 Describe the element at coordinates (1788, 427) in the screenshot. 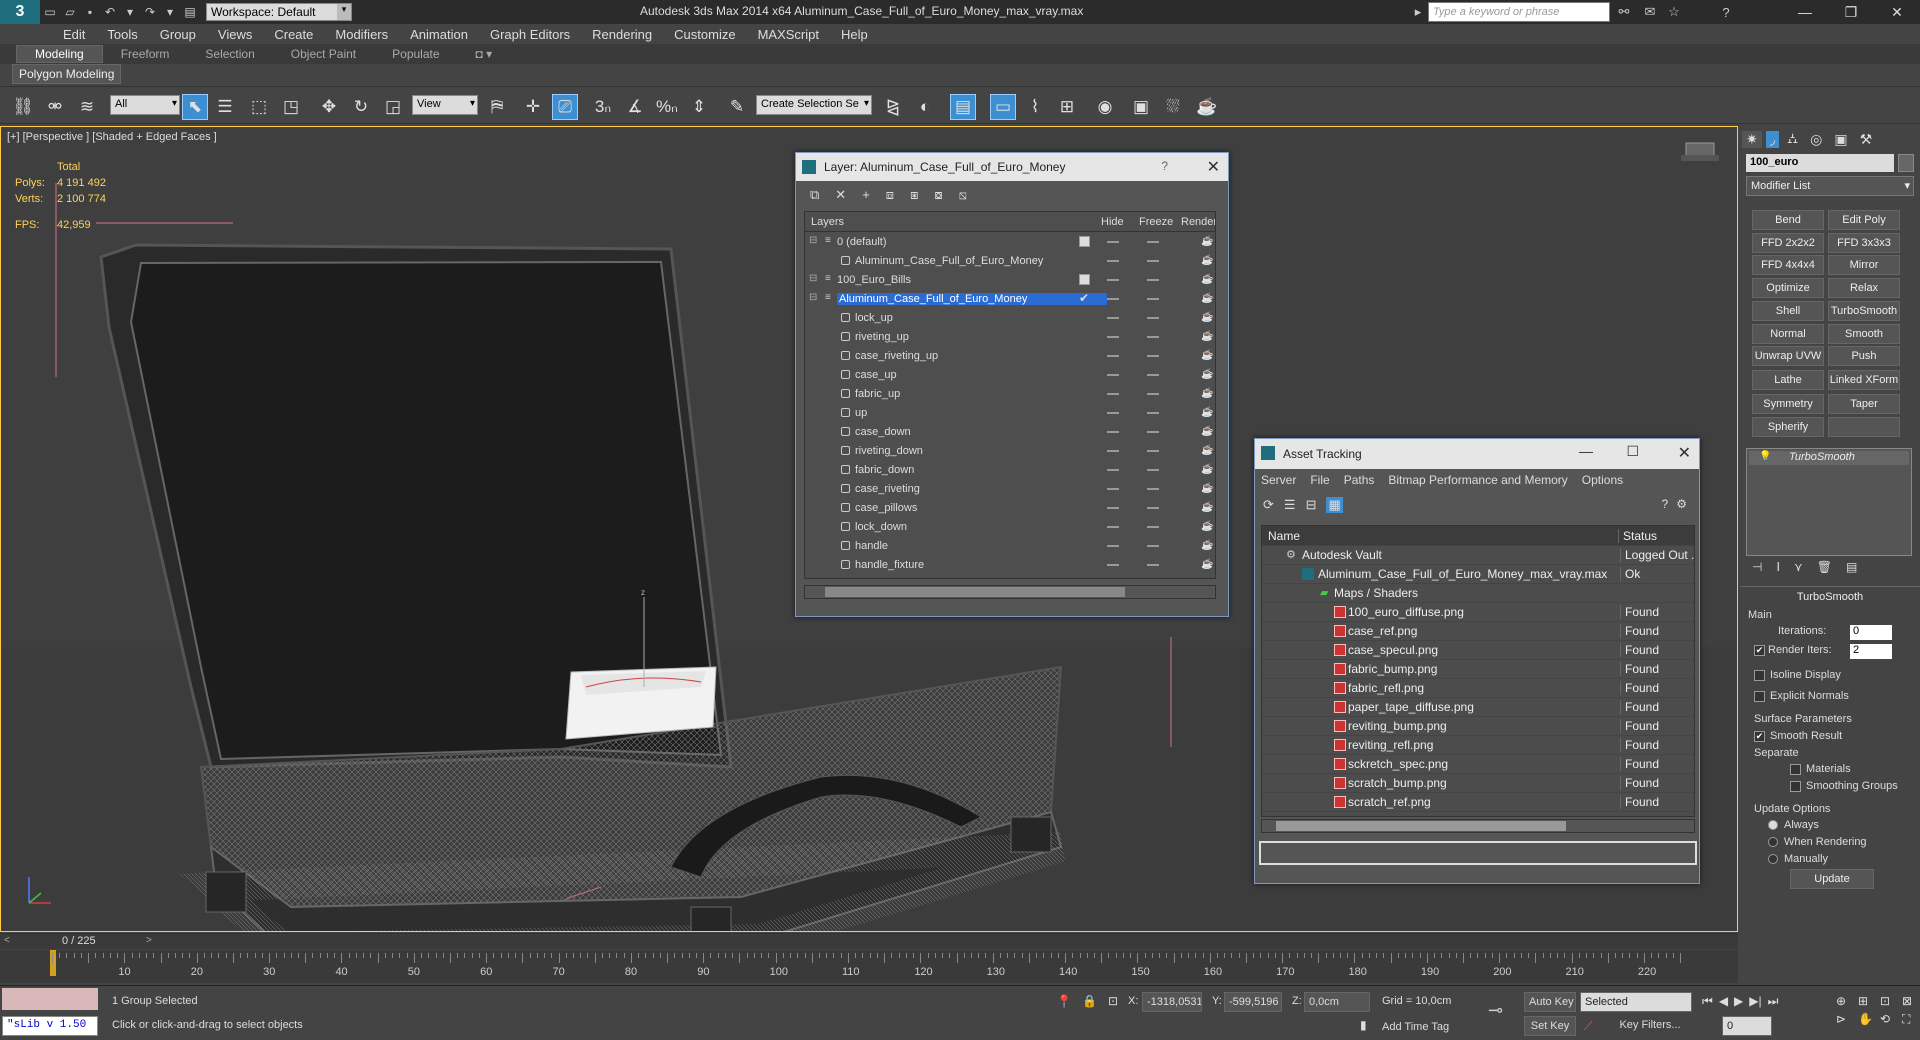

I see `modifier-button: Spherify` at that location.